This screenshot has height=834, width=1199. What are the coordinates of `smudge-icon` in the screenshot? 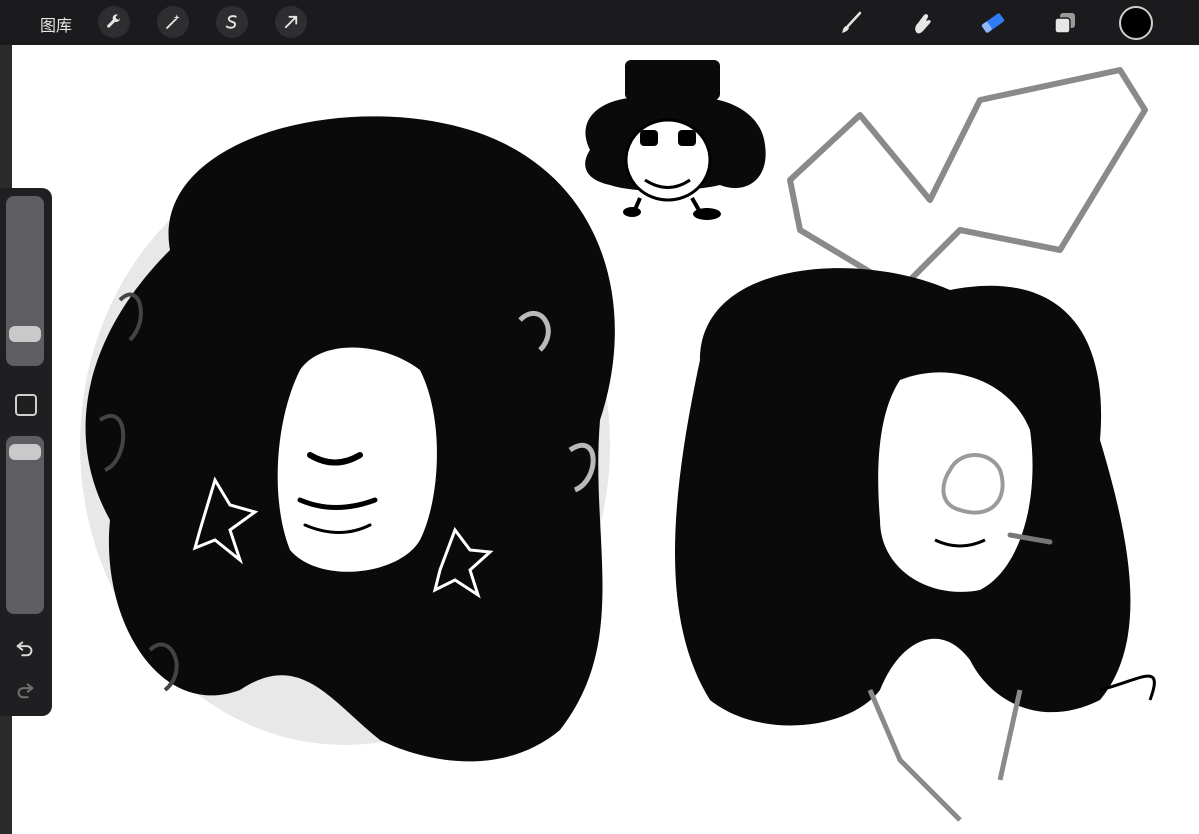 It's located at (923, 24).